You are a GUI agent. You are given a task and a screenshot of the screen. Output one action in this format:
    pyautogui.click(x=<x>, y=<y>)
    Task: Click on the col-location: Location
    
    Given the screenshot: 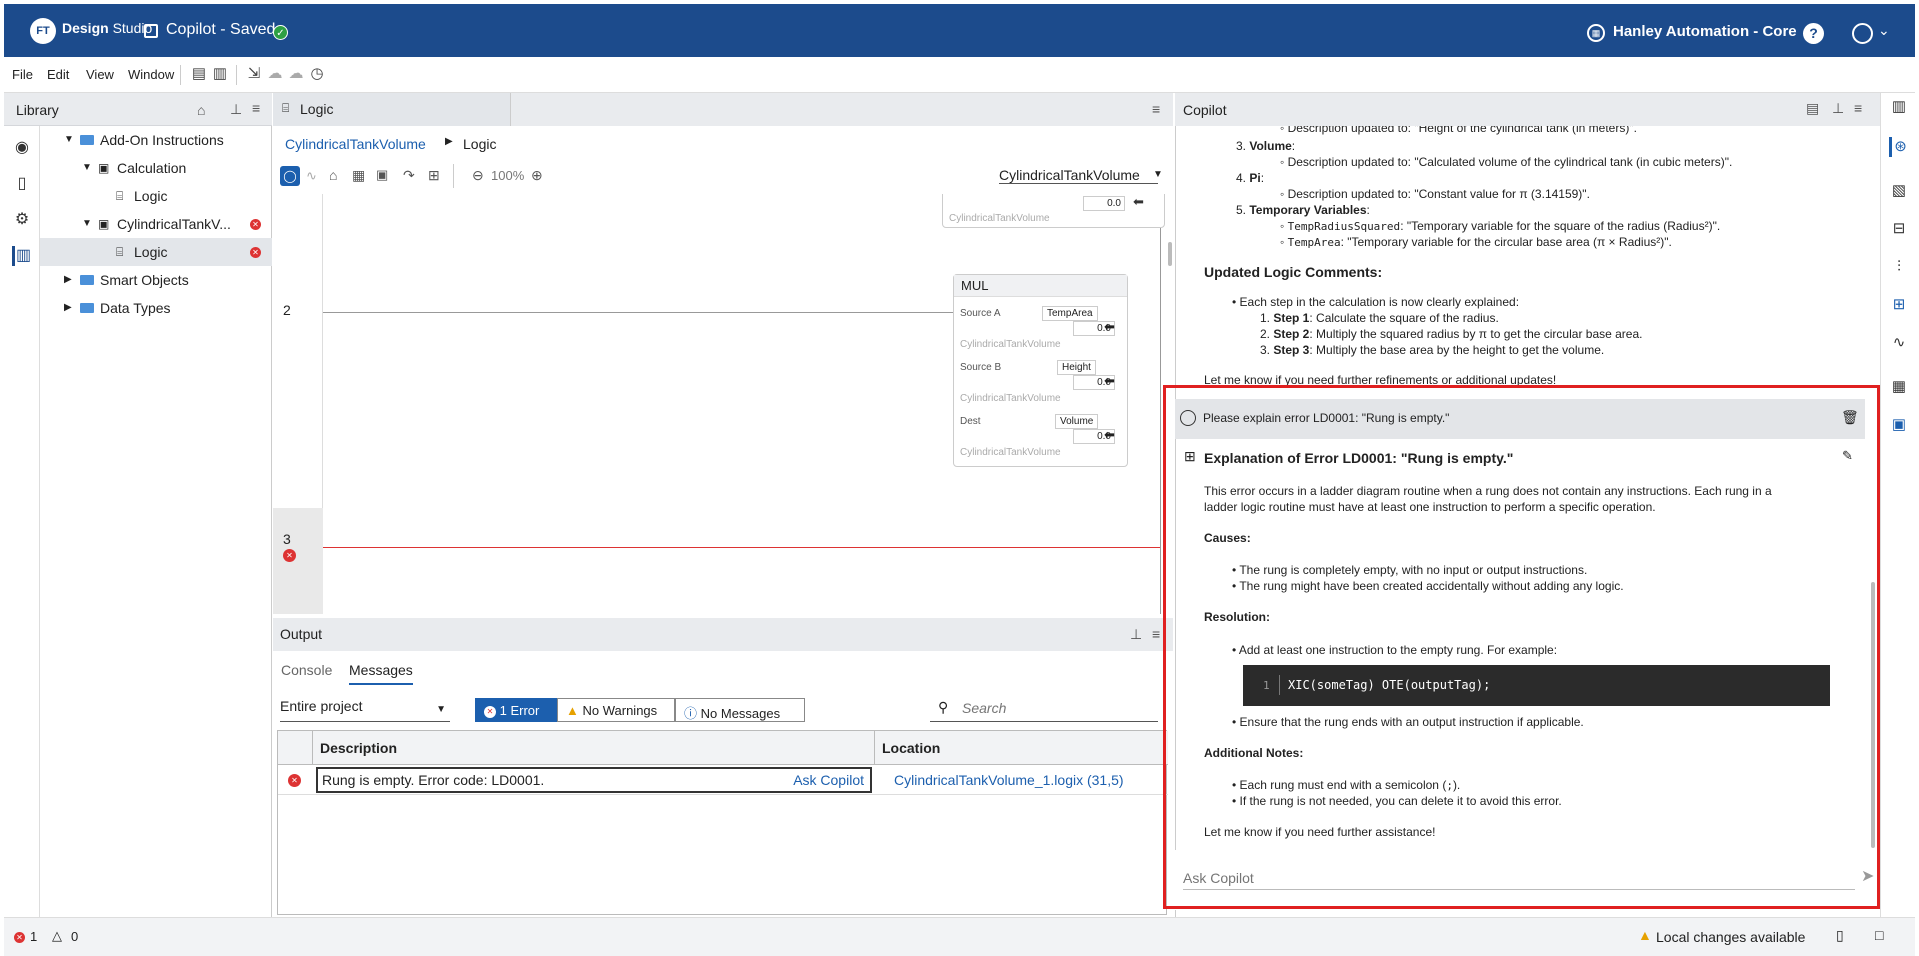 What is the action you would take?
    pyautogui.click(x=911, y=748)
    